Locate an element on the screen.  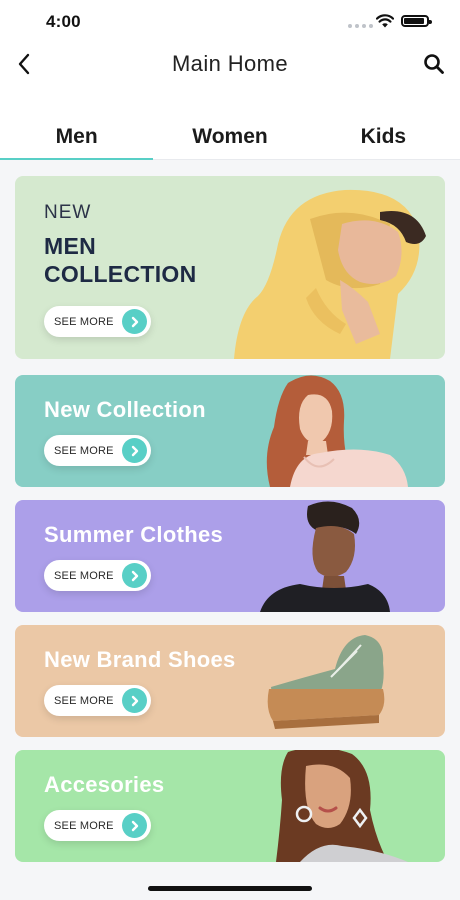
category-tabs: Men Women Kids is located at coordinates (230, 134).